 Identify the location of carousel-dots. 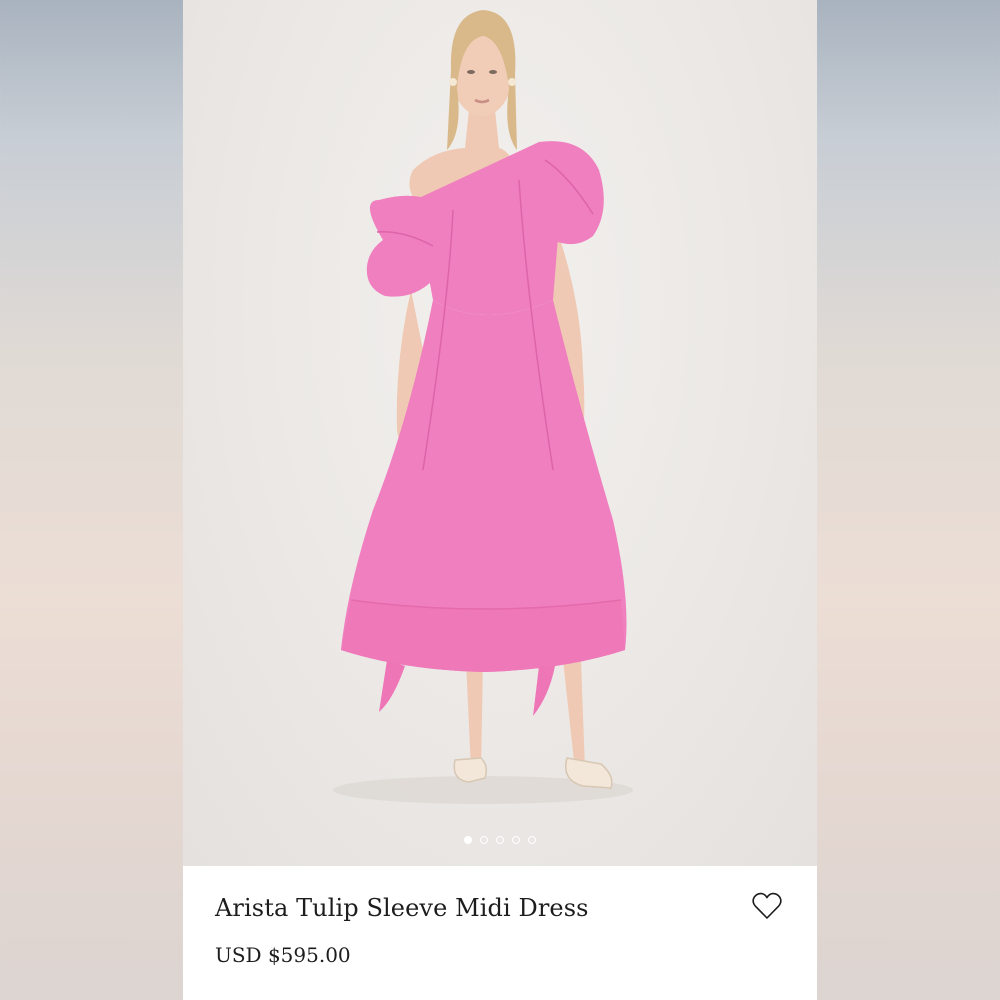
(500, 842).